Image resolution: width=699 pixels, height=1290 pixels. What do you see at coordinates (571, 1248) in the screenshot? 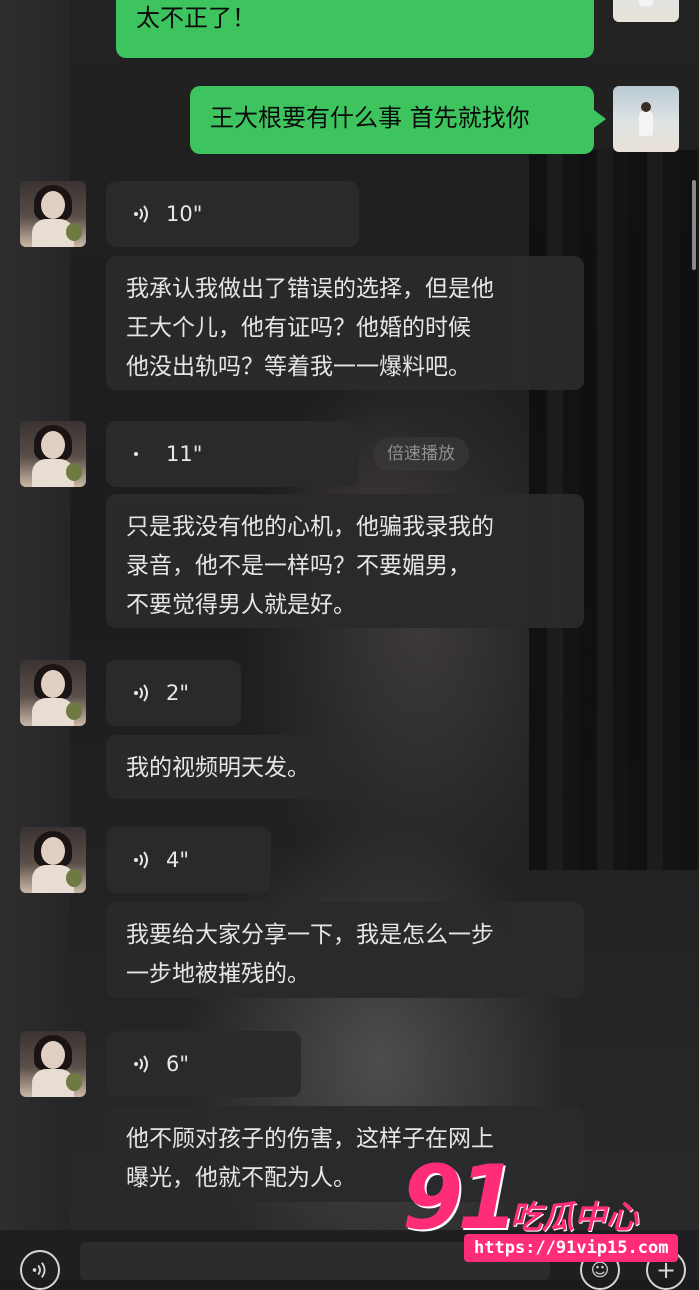
I see `watermark-url: https://91vip15.com` at bounding box center [571, 1248].